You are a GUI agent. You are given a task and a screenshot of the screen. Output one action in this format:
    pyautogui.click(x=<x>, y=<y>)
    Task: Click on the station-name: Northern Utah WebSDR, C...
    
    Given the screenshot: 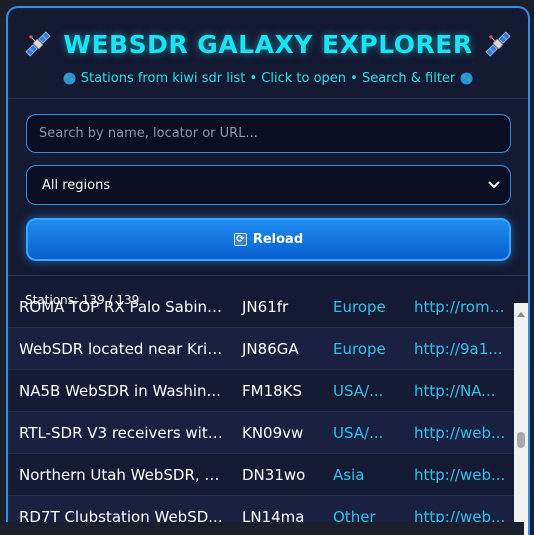 What is the action you would take?
    pyautogui.click(x=121, y=474)
    